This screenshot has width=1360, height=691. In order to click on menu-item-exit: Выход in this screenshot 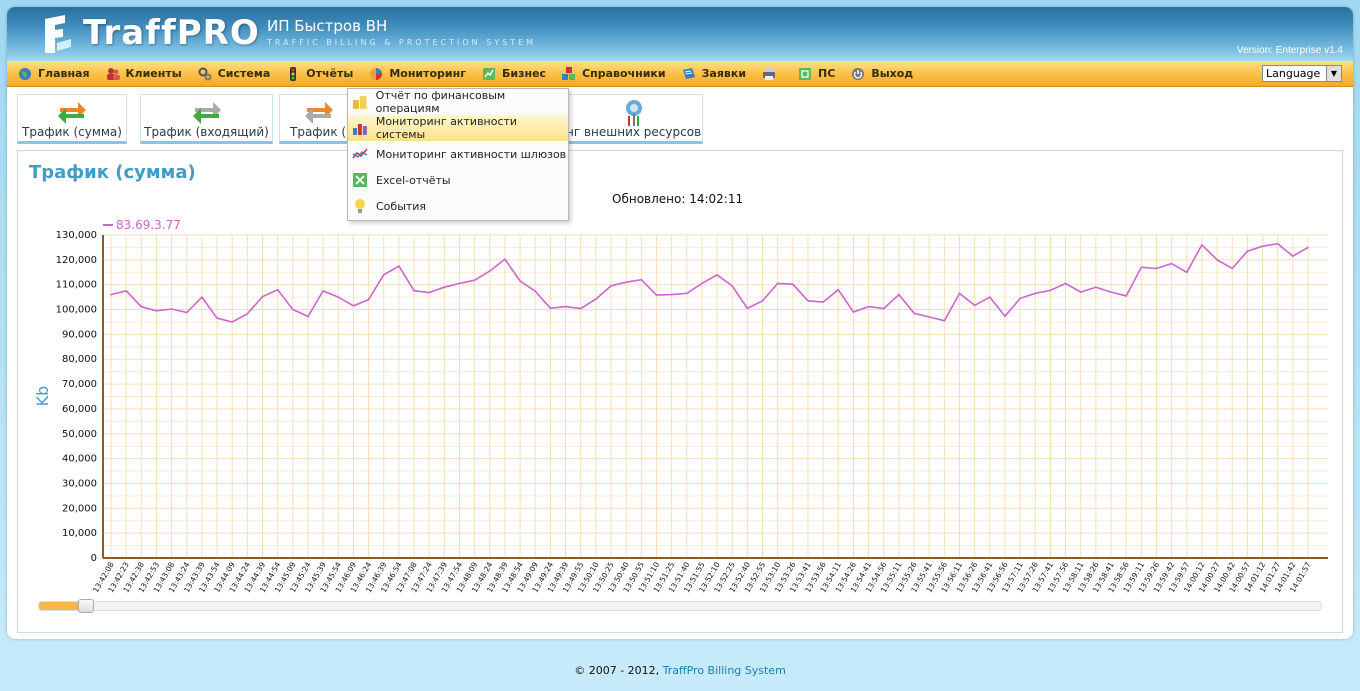, I will do `click(882, 74)`.